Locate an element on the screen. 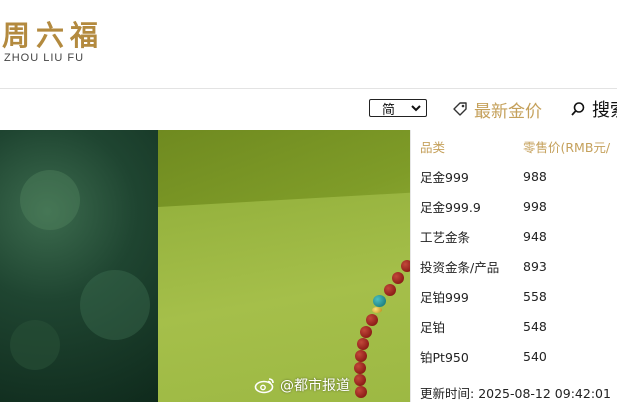 This screenshot has height=402, width=617. price-row-category: 足铂 is located at coordinates (433, 327).